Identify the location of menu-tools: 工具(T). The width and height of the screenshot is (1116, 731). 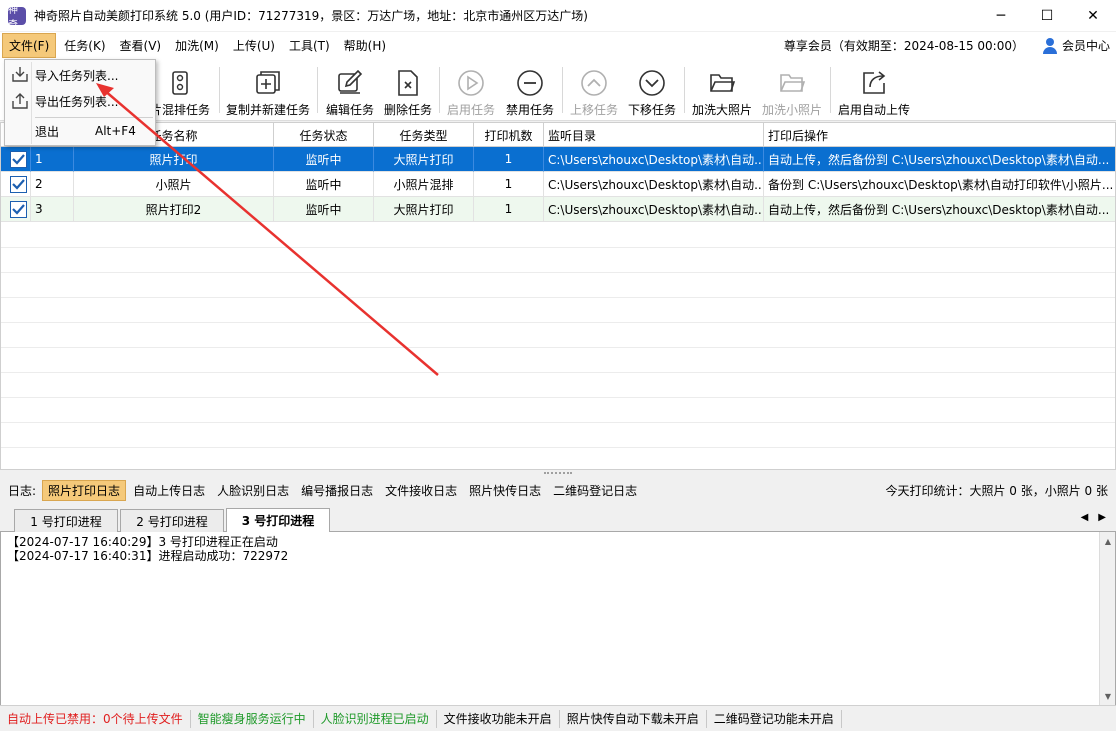
(309, 45).